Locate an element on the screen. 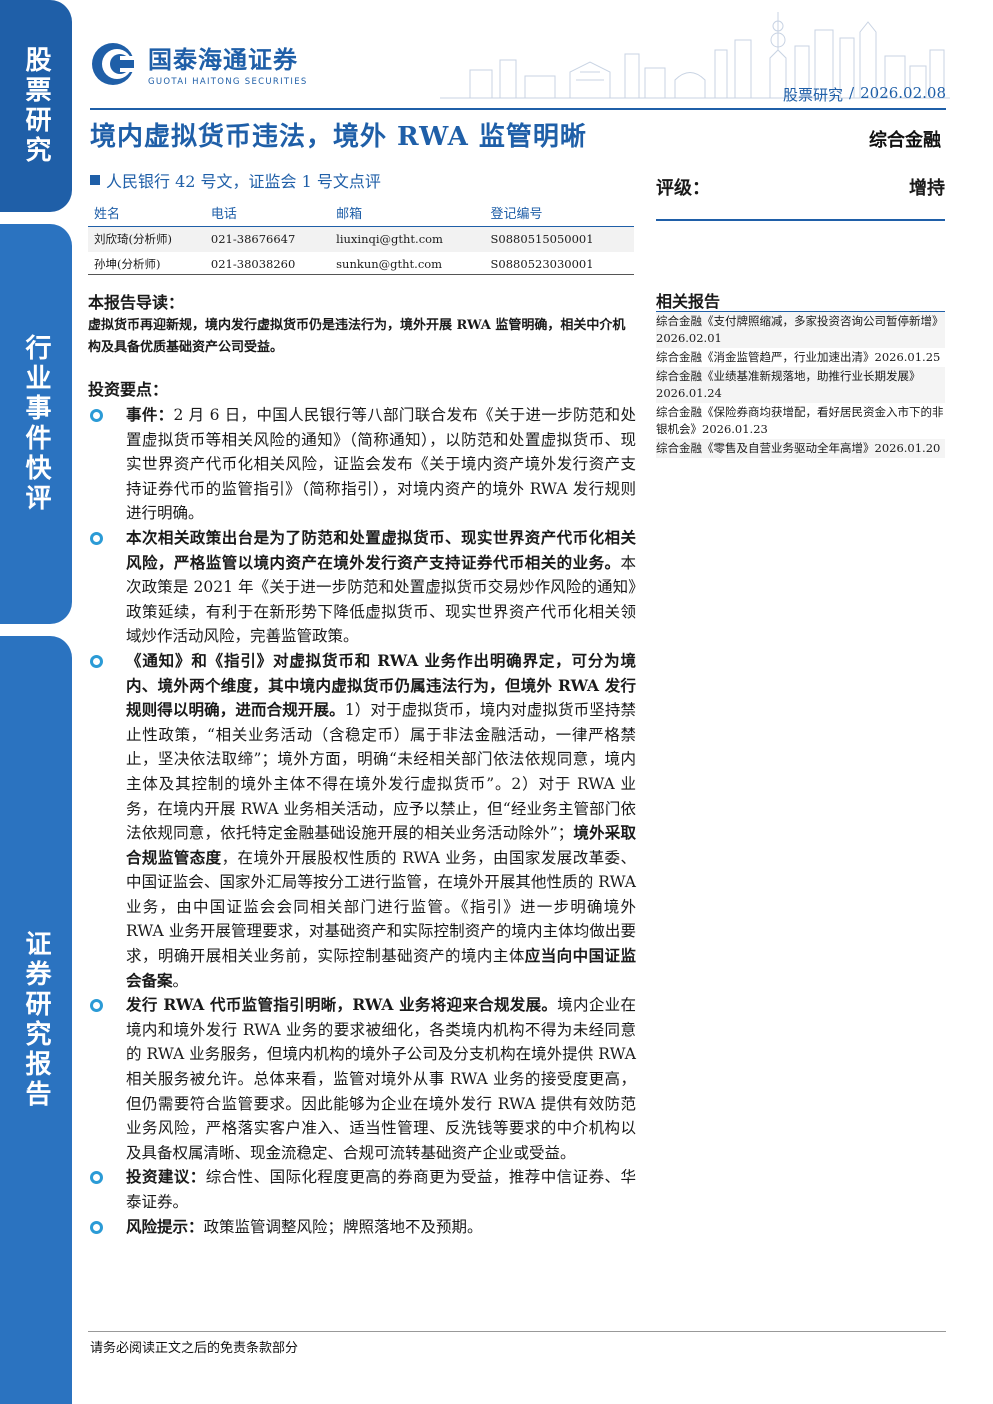 Image resolution: width=993 pixels, height=1404 pixels. point-lead: 风险提示： is located at coordinates (165, 1226).